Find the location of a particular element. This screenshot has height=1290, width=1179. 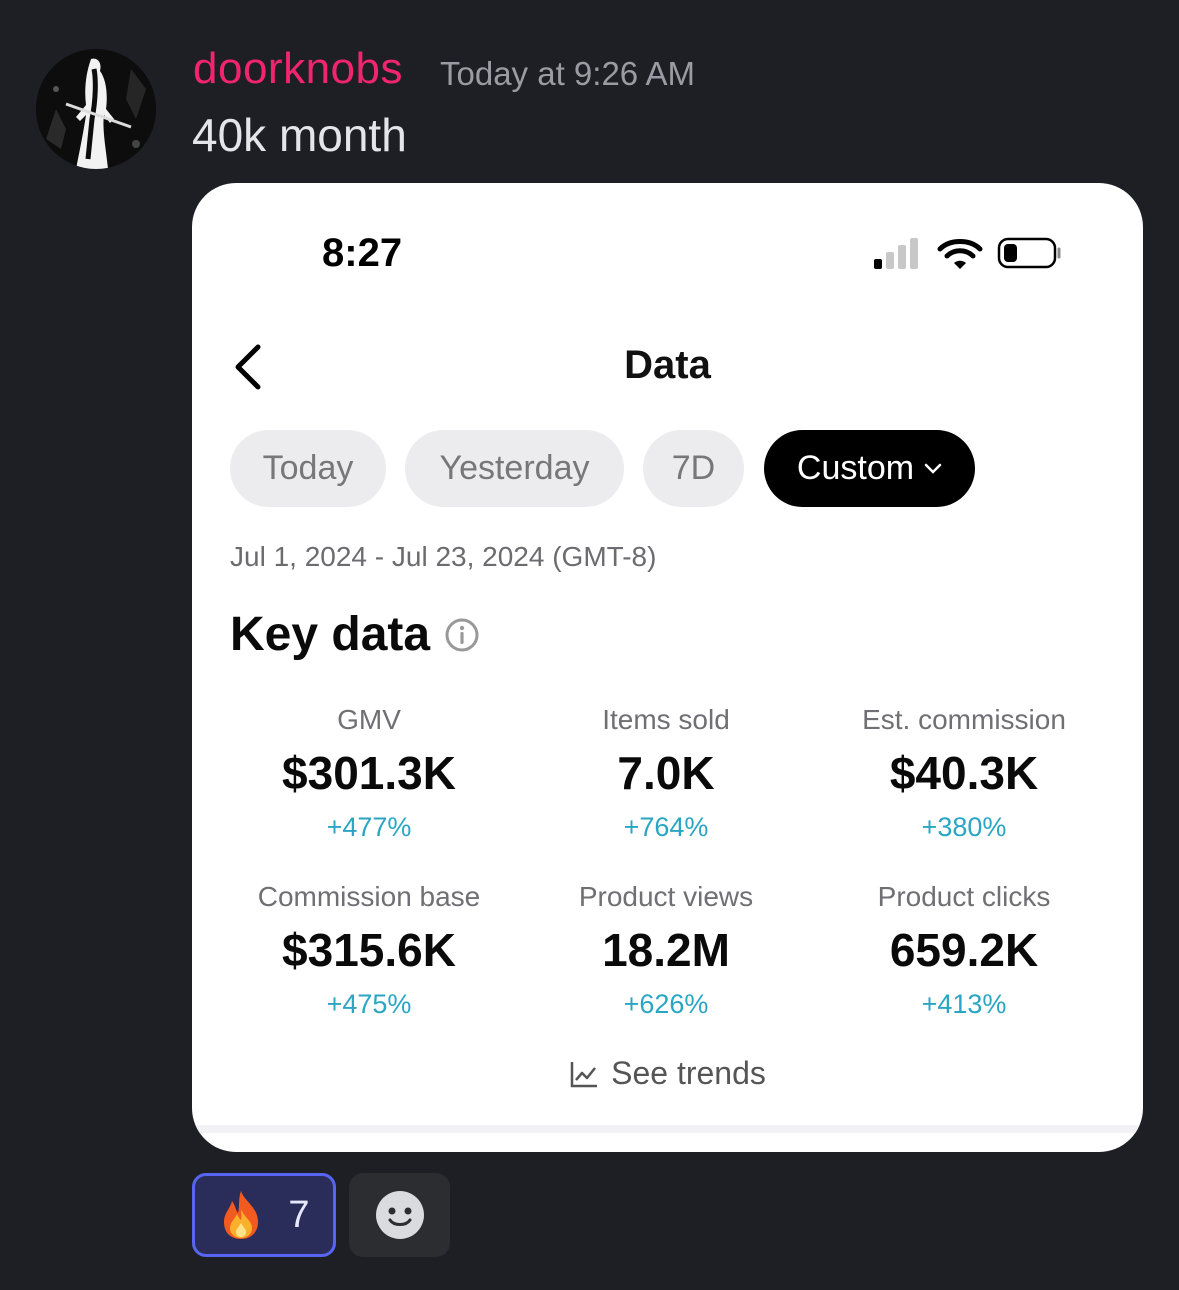

metric-product-views: Product views 18.2M +626% is located at coordinates (666, 950).